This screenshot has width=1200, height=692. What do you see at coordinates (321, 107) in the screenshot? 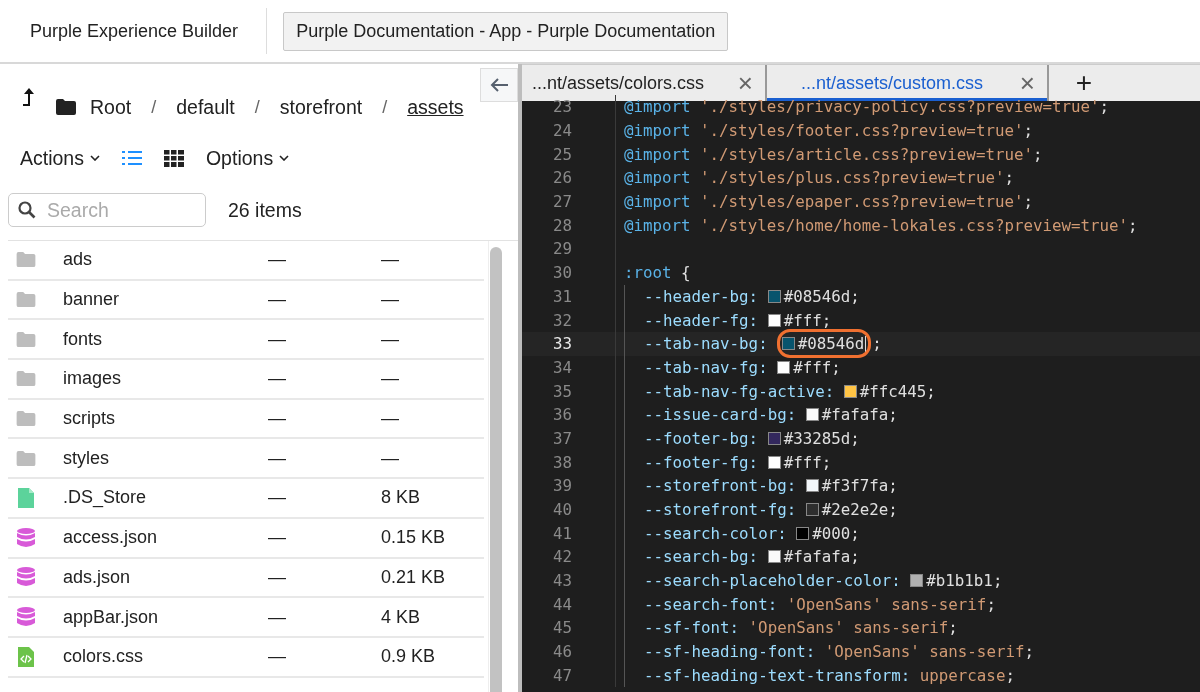
I see `breadcrumb-link: storefront` at bounding box center [321, 107].